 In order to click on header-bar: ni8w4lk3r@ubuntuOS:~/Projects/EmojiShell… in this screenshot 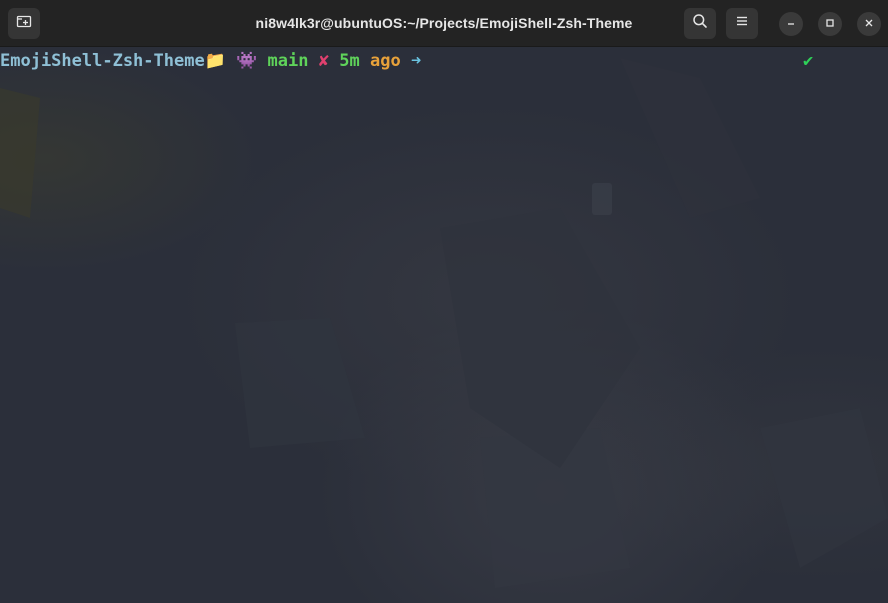, I will do `click(444, 23)`.